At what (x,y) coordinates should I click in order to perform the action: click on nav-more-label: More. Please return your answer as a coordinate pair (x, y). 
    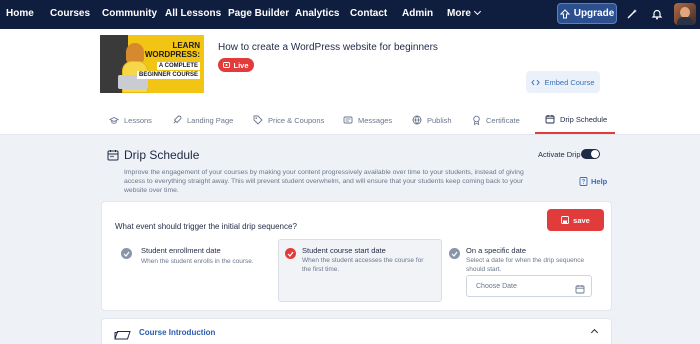
    Looking at the image, I should click on (459, 13).